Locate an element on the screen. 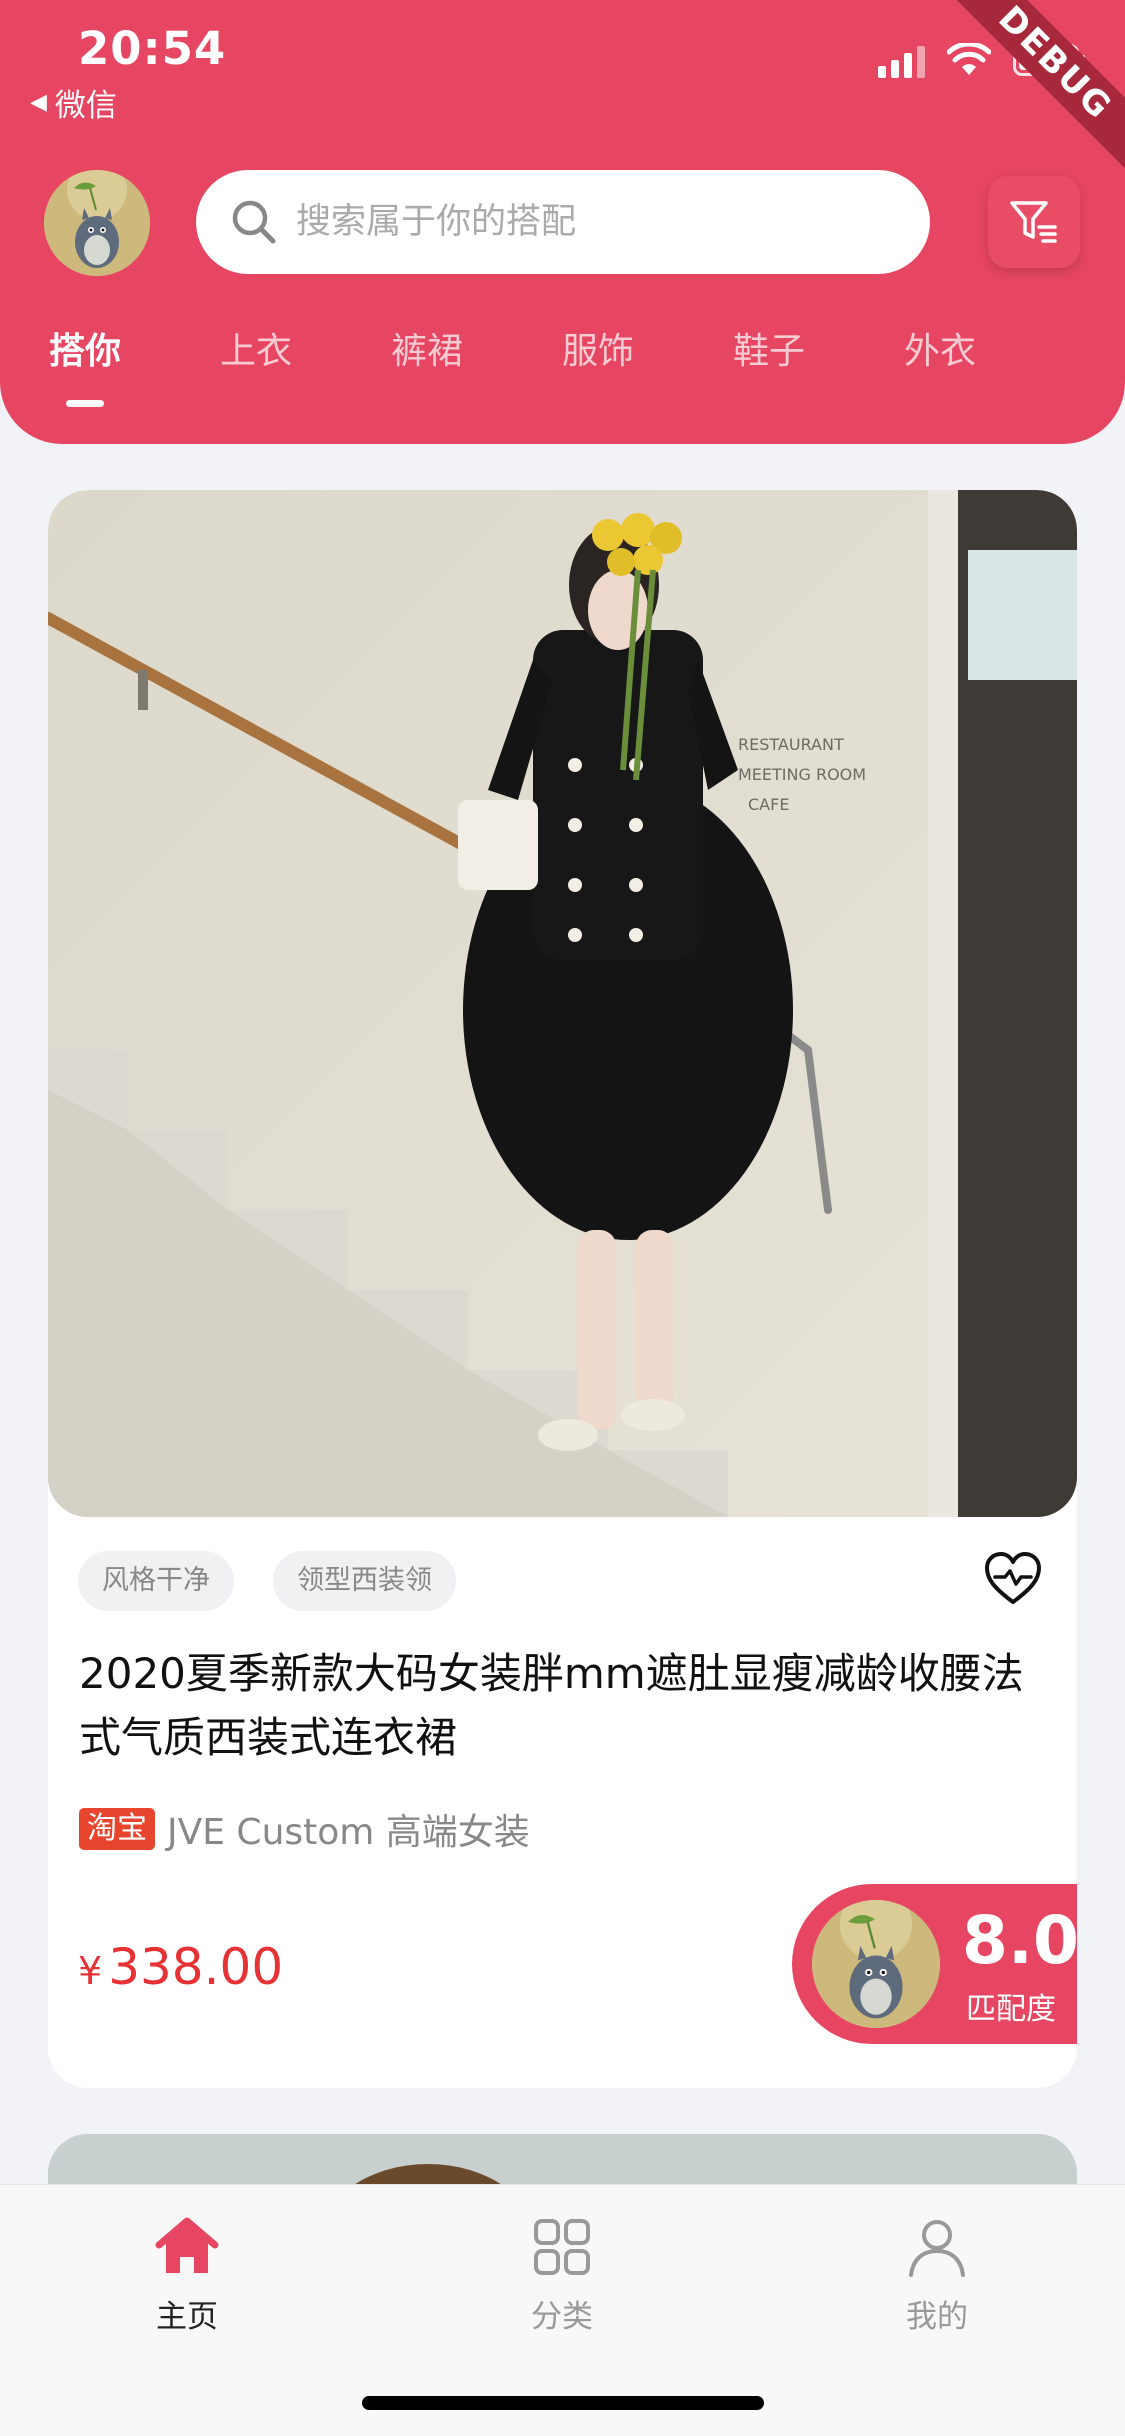 The width and height of the screenshot is (1125, 2436). grid-icon is located at coordinates (562, 2247).